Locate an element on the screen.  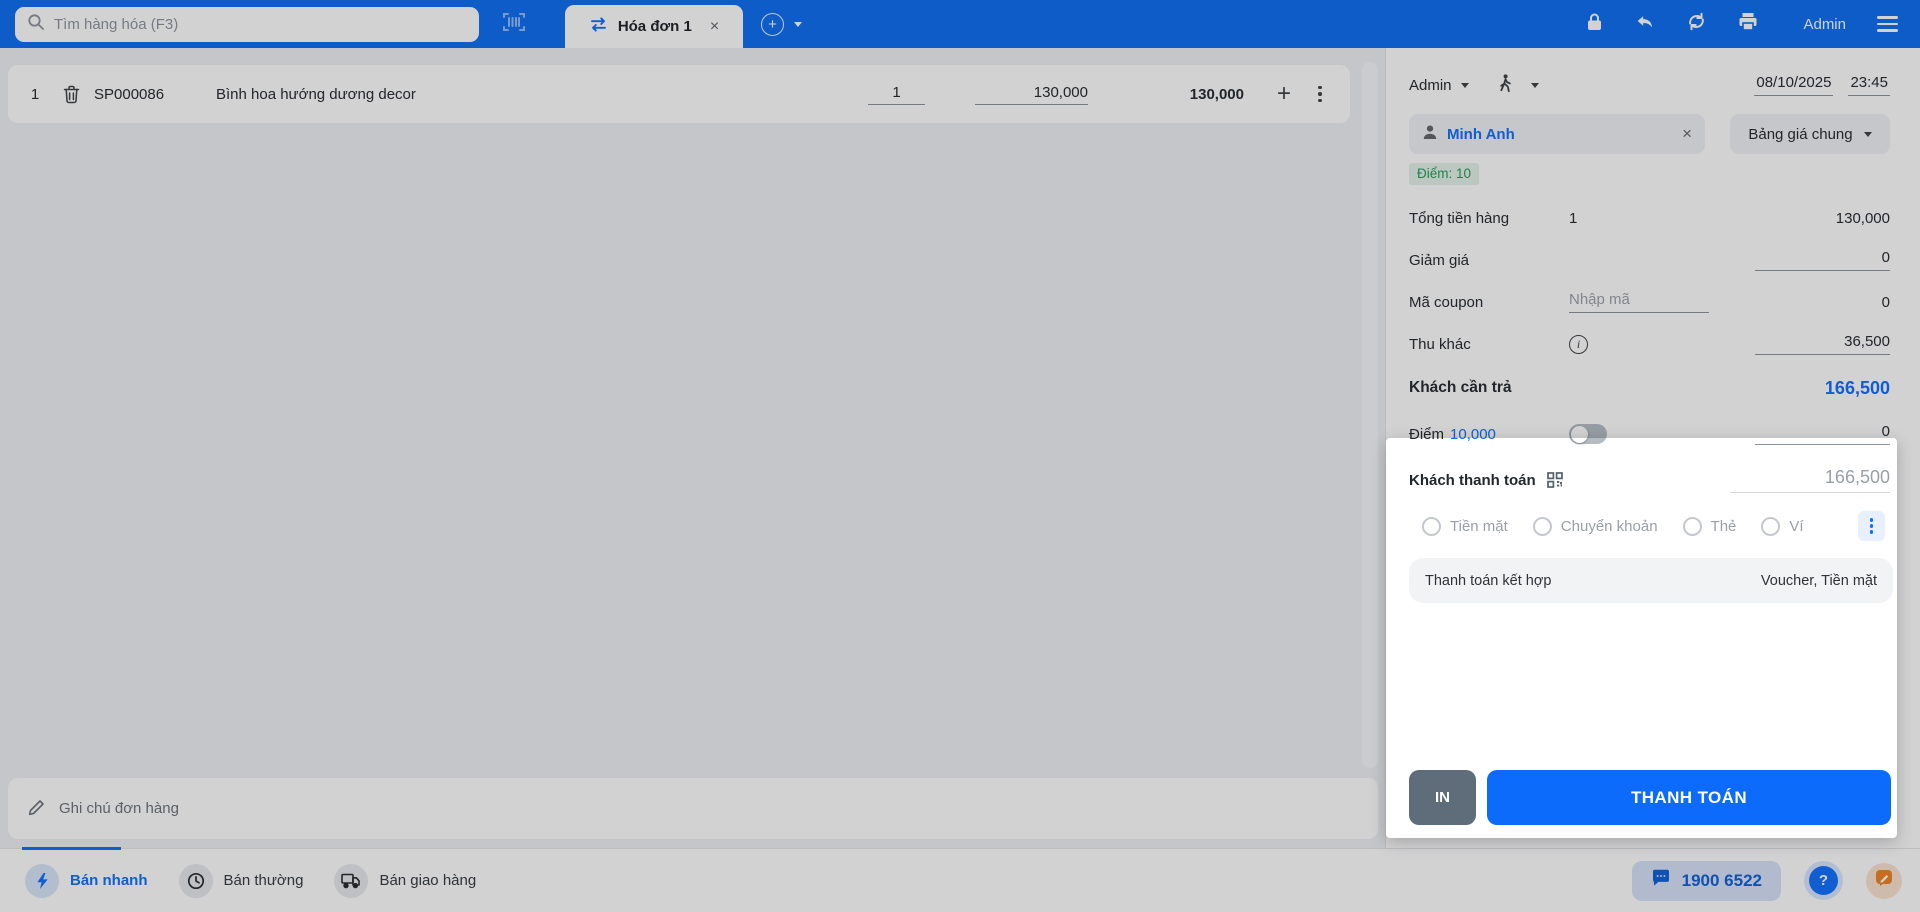
hotline-number: 1900 6522 is located at coordinates (1721, 880).